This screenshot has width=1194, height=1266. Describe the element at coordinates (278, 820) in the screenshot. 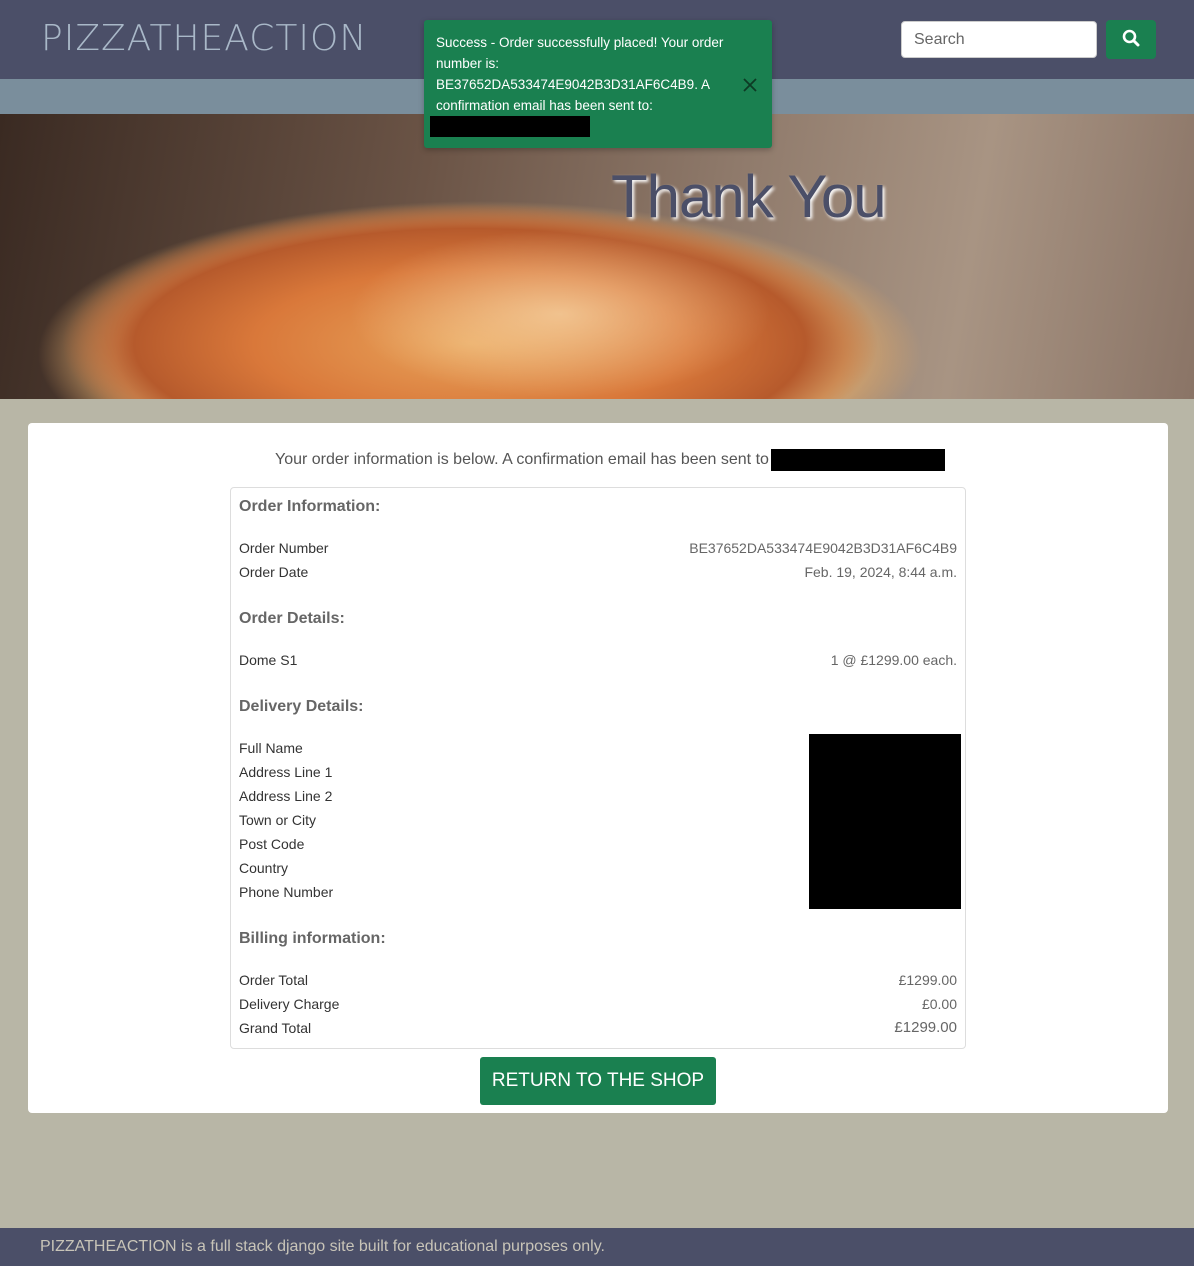

I see `town-city-label: Town or City` at that location.